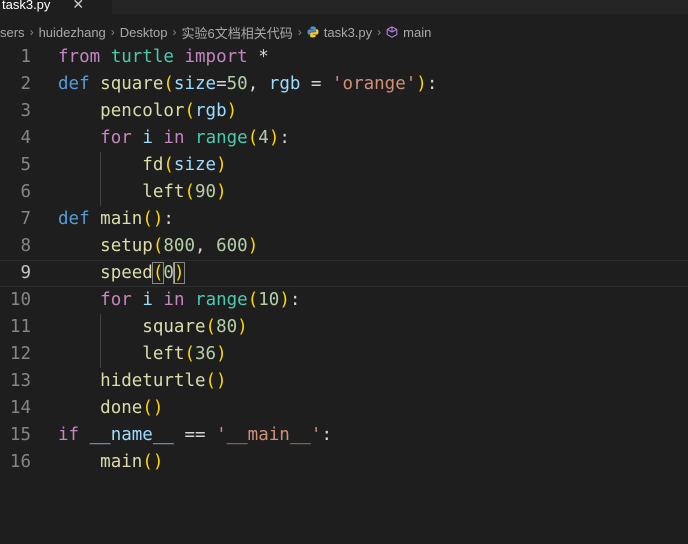 Image resolution: width=688 pixels, height=544 pixels. I want to click on code-token: for, so click(116, 300).